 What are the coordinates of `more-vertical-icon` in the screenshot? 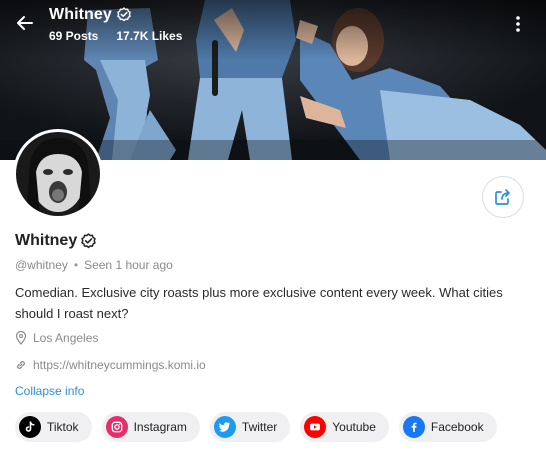 It's located at (518, 24).